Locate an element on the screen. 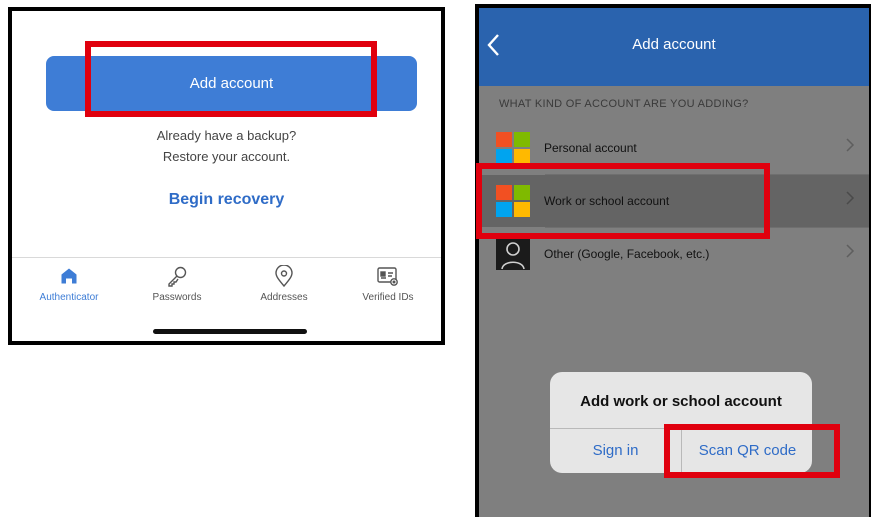 Image resolution: width=871 pixels, height=517 pixels. highlight-add-account is located at coordinates (231, 79).